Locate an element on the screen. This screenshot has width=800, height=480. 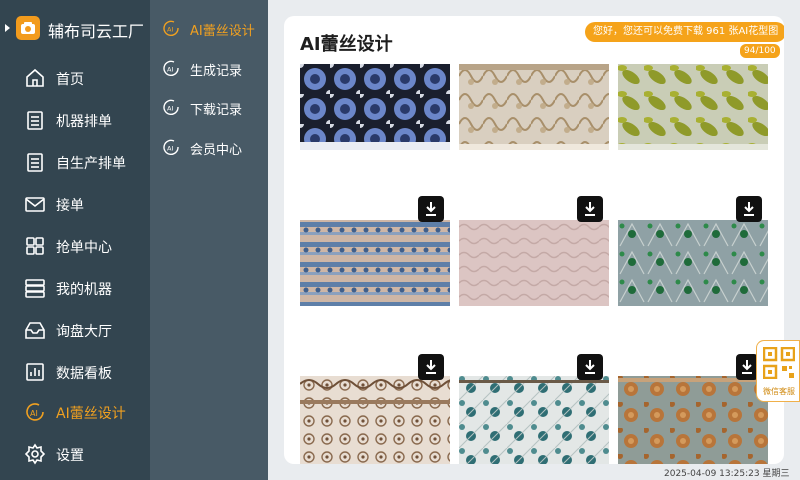
sidebar-item-grab-center: 抢单中心 is located at coordinates (75, 246).